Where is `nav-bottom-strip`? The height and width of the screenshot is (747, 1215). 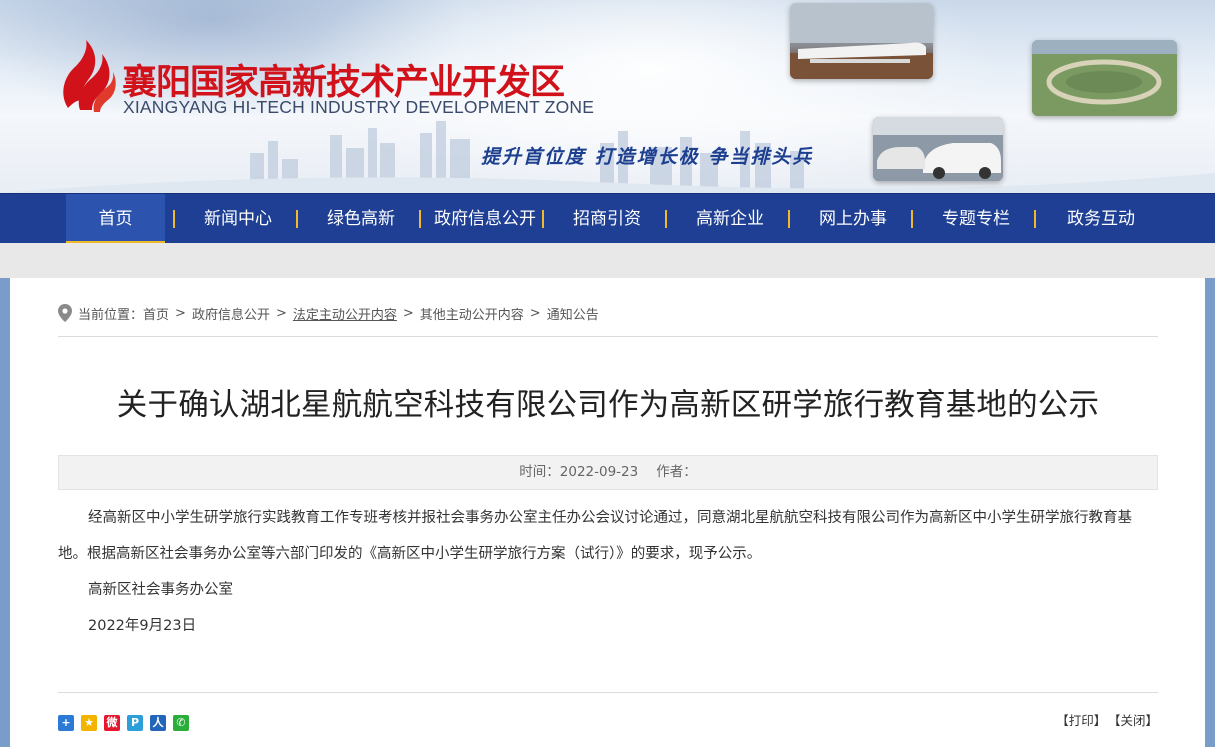 nav-bottom-strip is located at coordinates (607, 260).